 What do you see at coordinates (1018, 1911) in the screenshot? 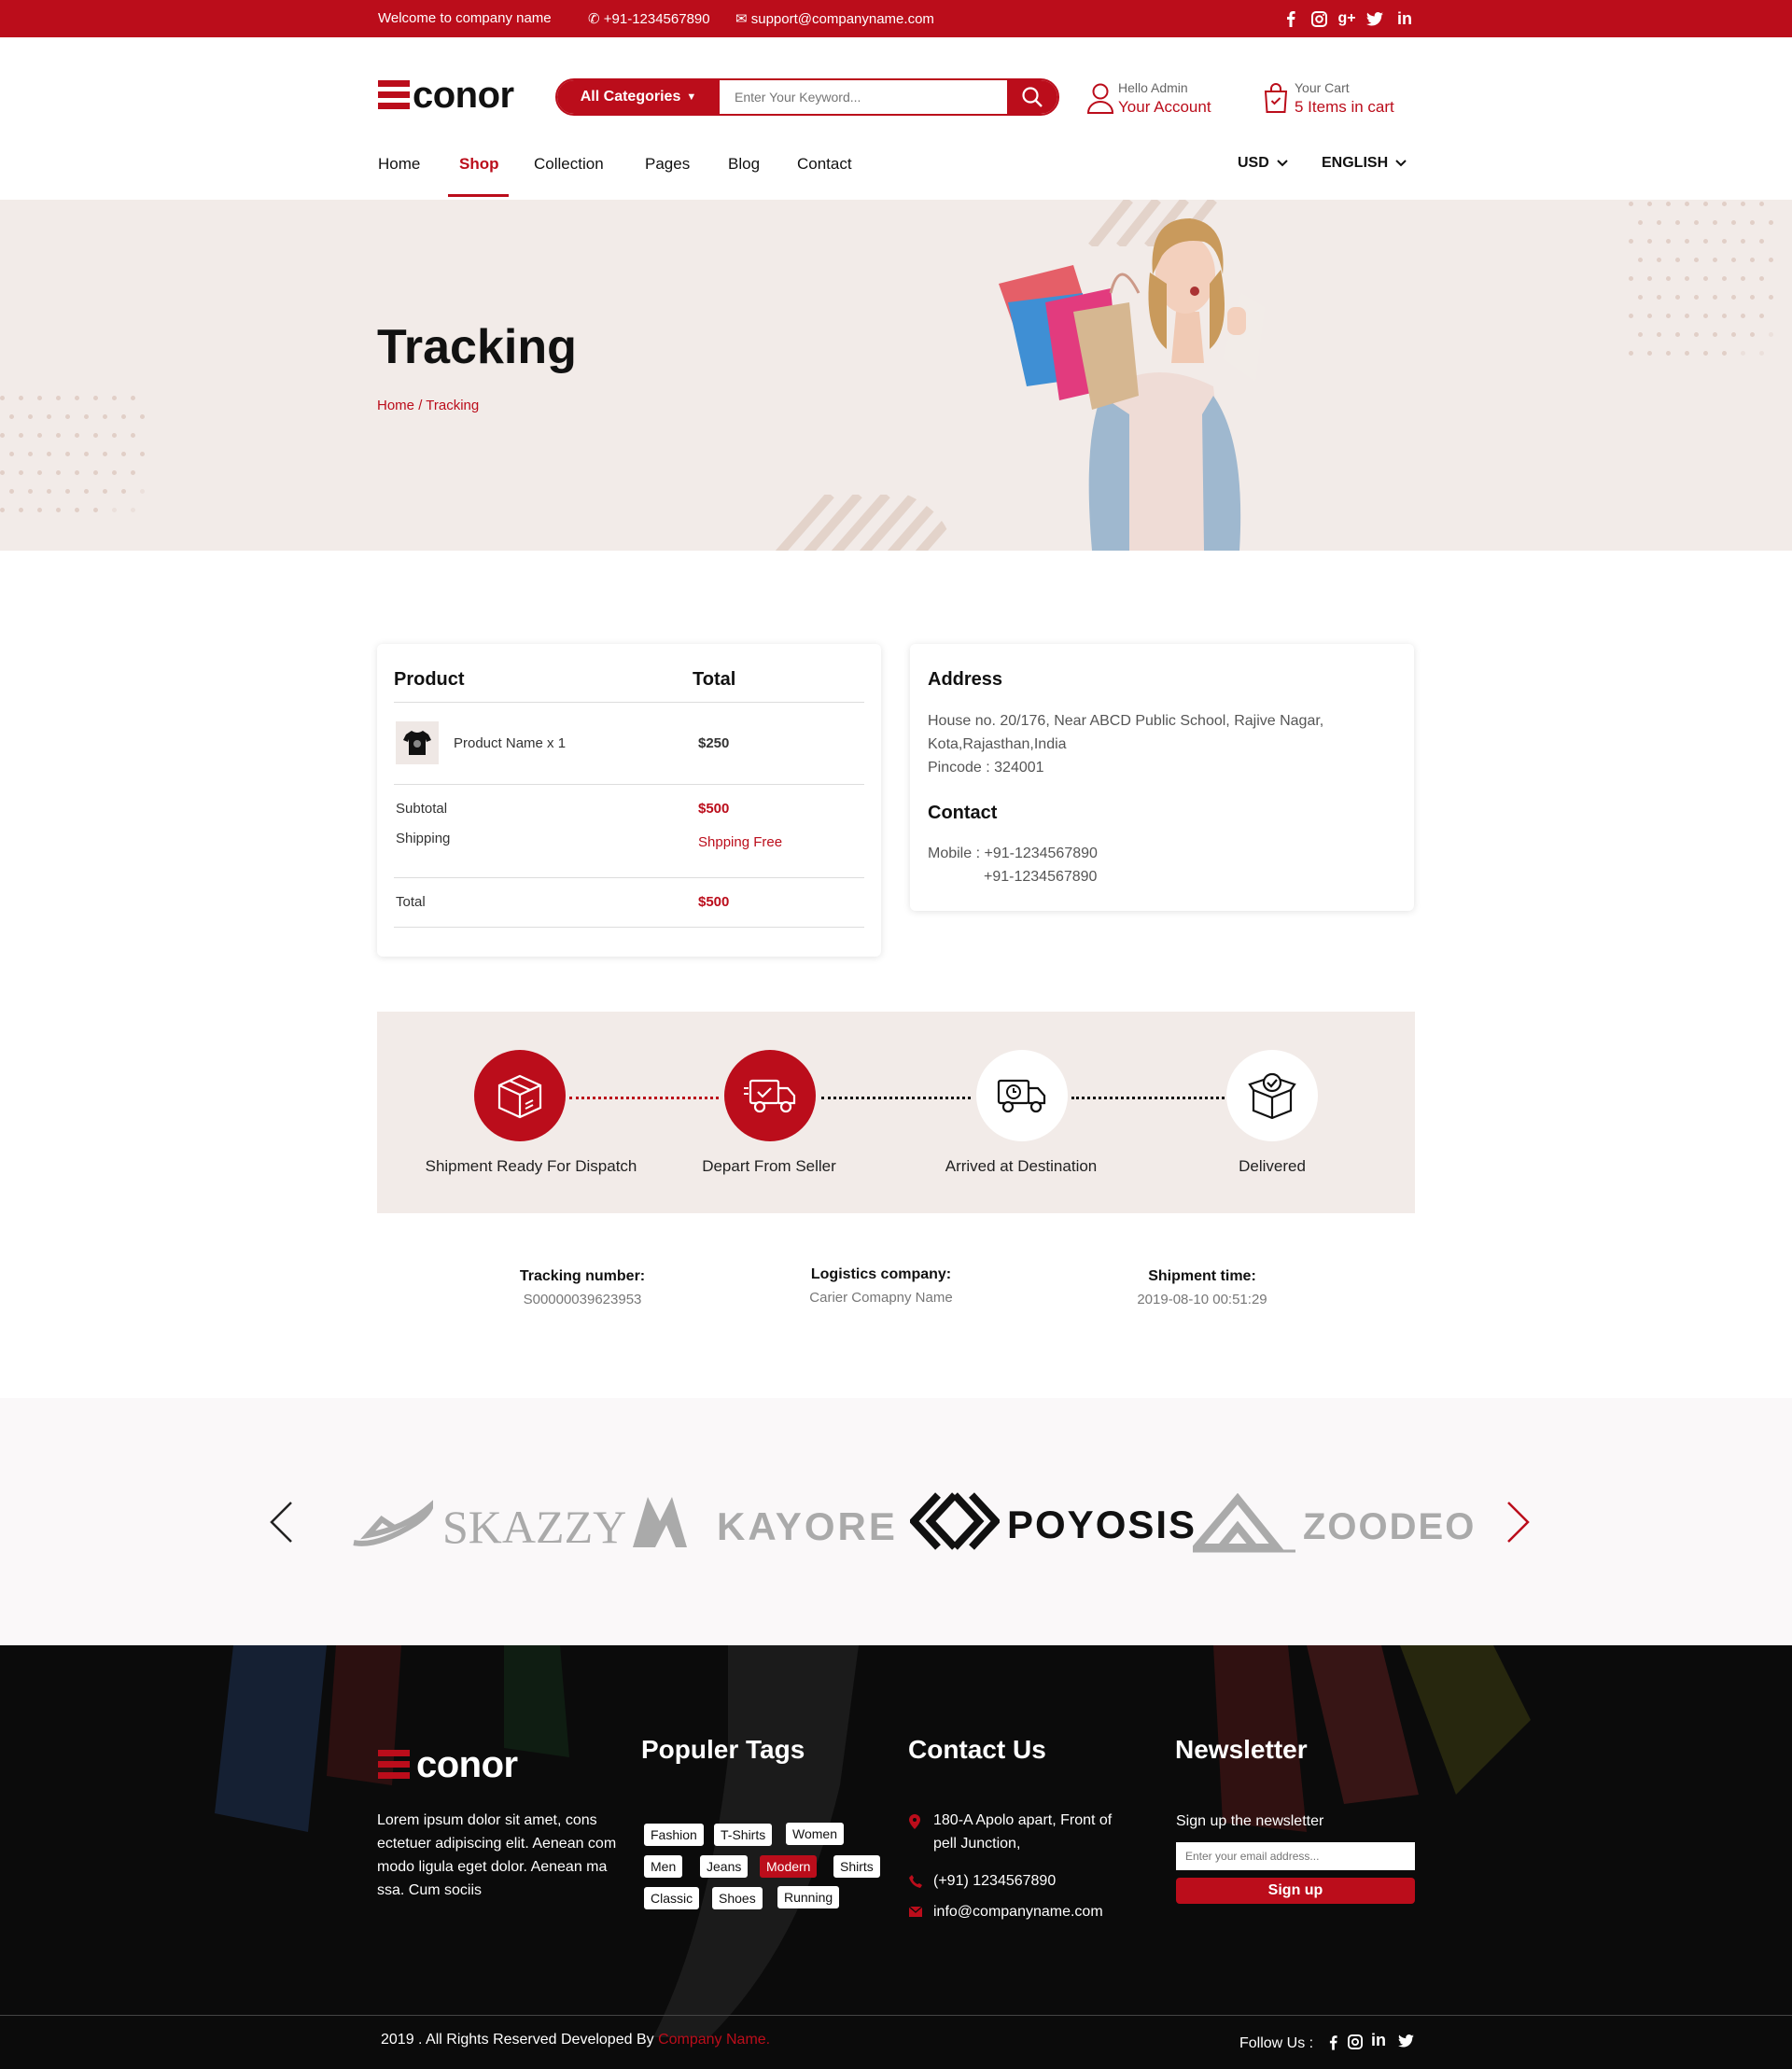
I see `footer-email: info@companyname.com` at bounding box center [1018, 1911].